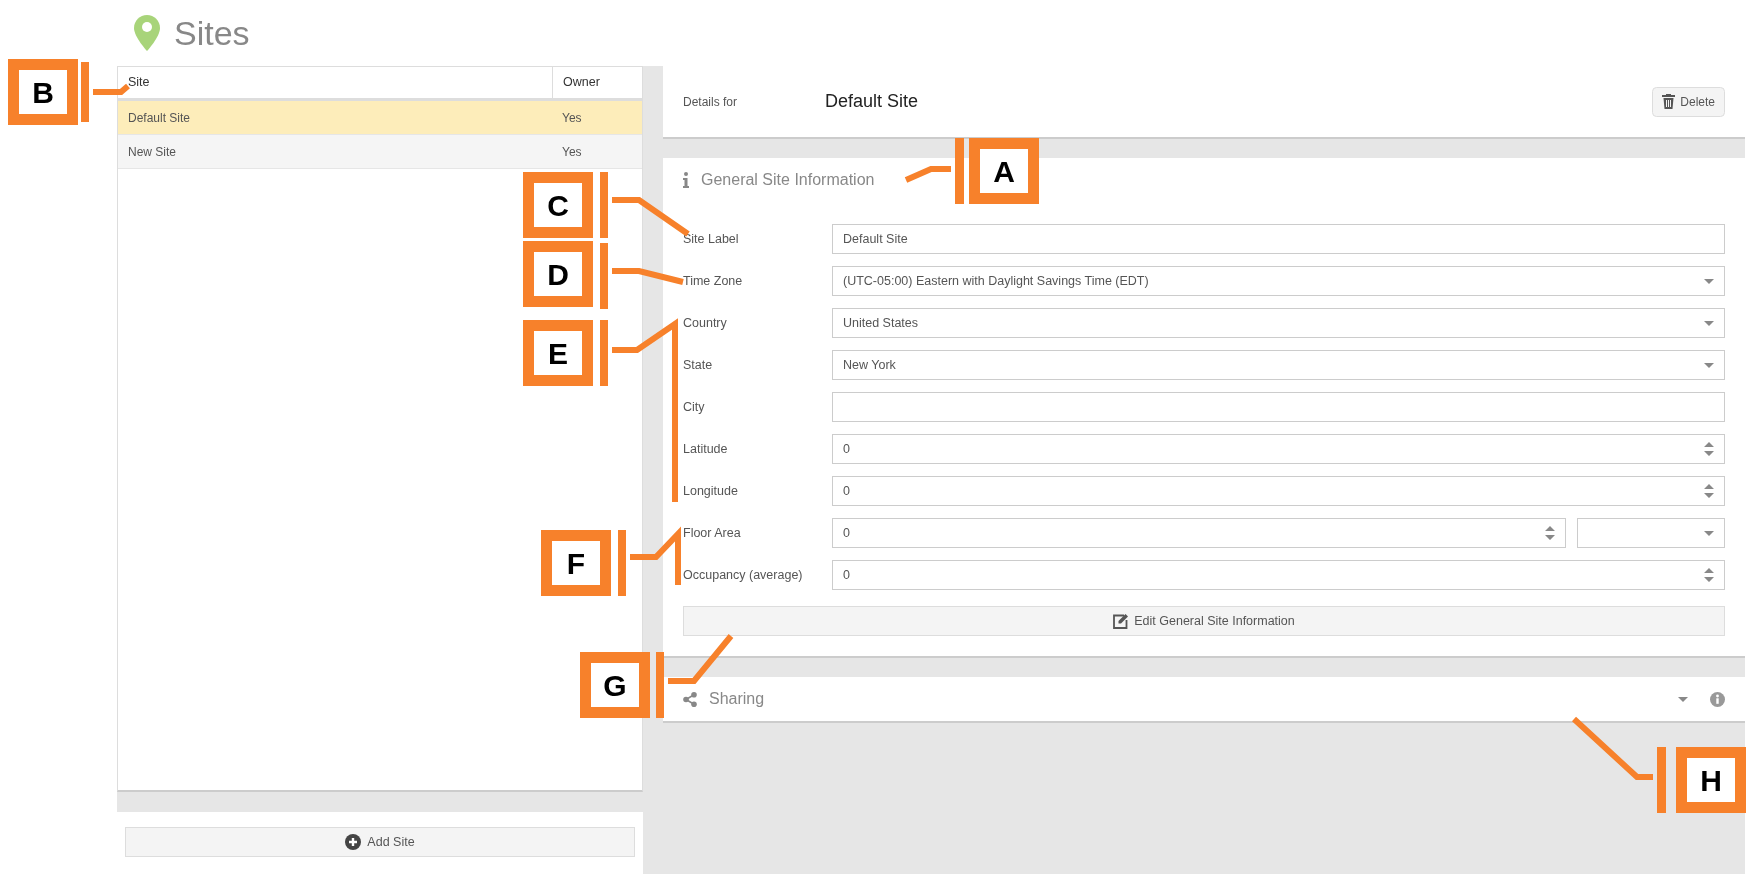 This screenshot has height=874, width=1758. I want to click on column-header: Owner, so click(597, 82).